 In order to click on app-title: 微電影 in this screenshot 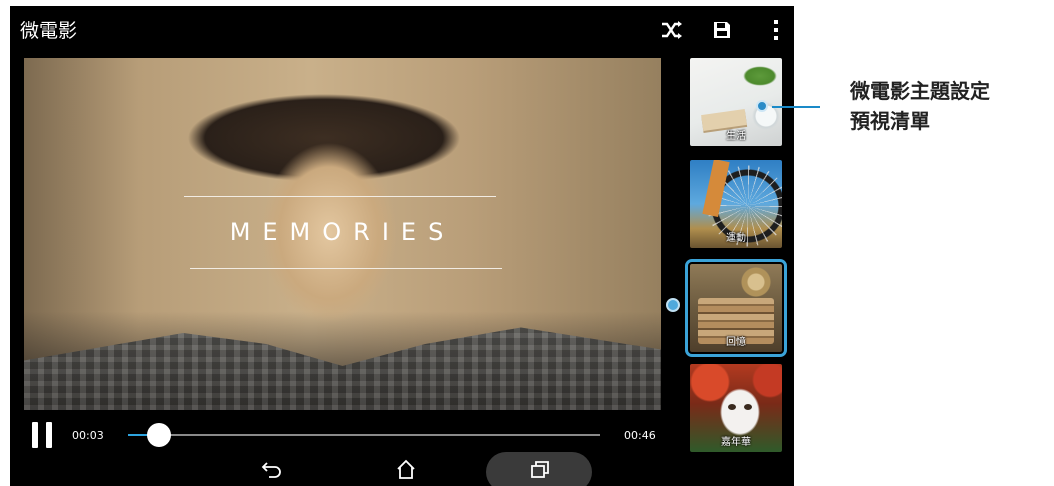, I will do `click(49, 31)`.